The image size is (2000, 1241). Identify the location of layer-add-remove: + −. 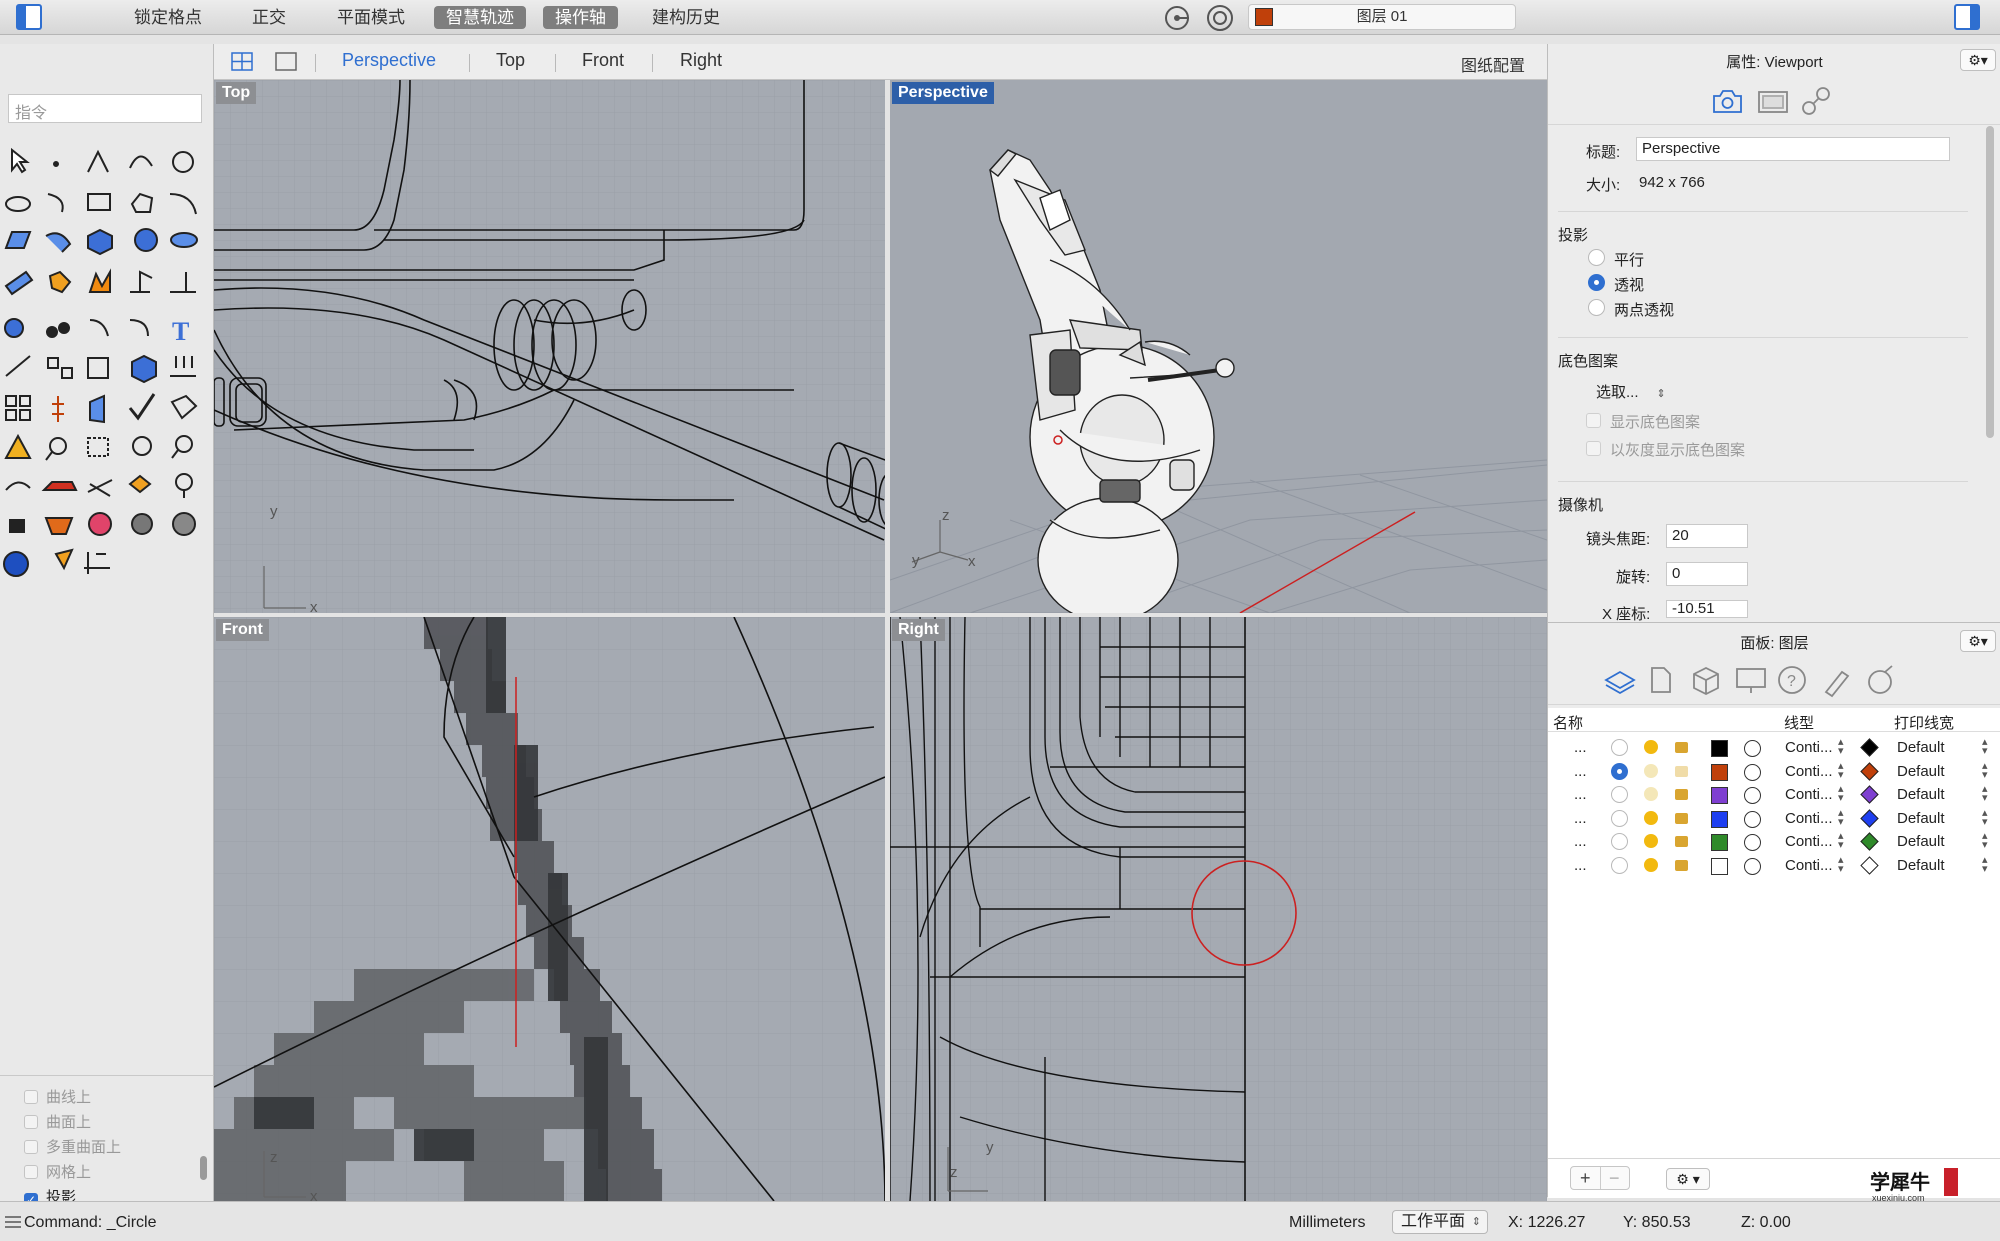
(1600, 1178).